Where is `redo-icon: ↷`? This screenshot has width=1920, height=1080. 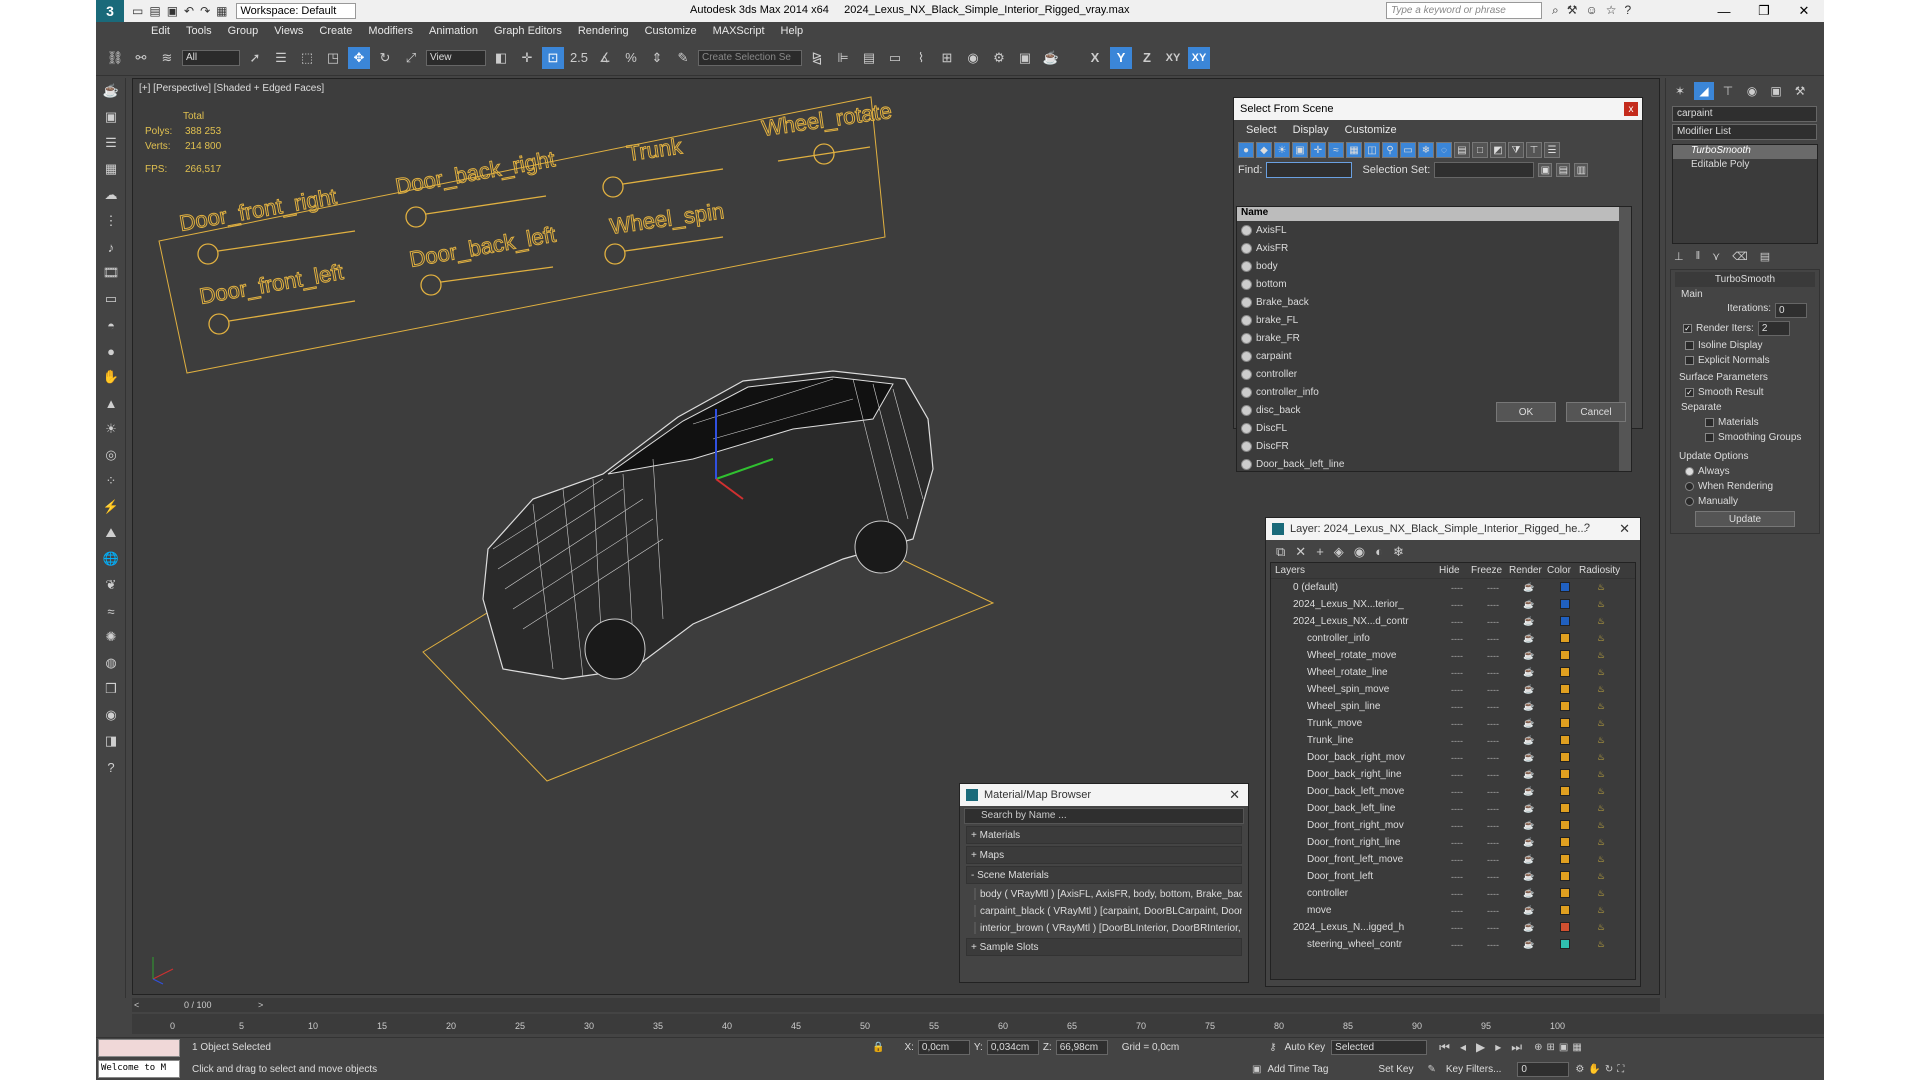 redo-icon: ↷ is located at coordinates (205, 11).